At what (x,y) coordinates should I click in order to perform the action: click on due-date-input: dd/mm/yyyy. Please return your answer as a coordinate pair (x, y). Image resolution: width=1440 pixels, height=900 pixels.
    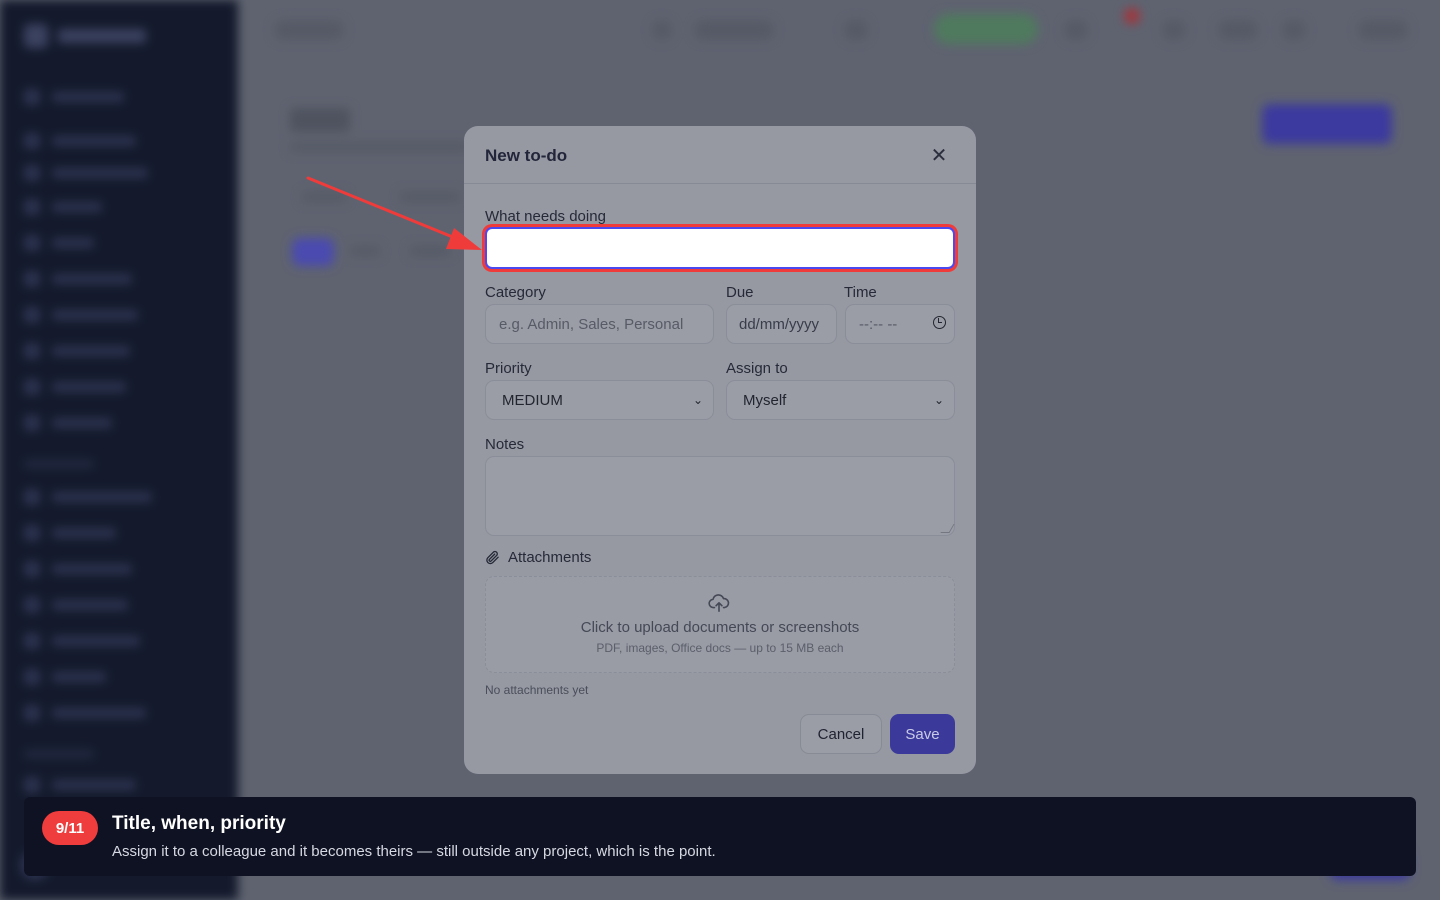
    Looking at the image, I should click on (781, 324).